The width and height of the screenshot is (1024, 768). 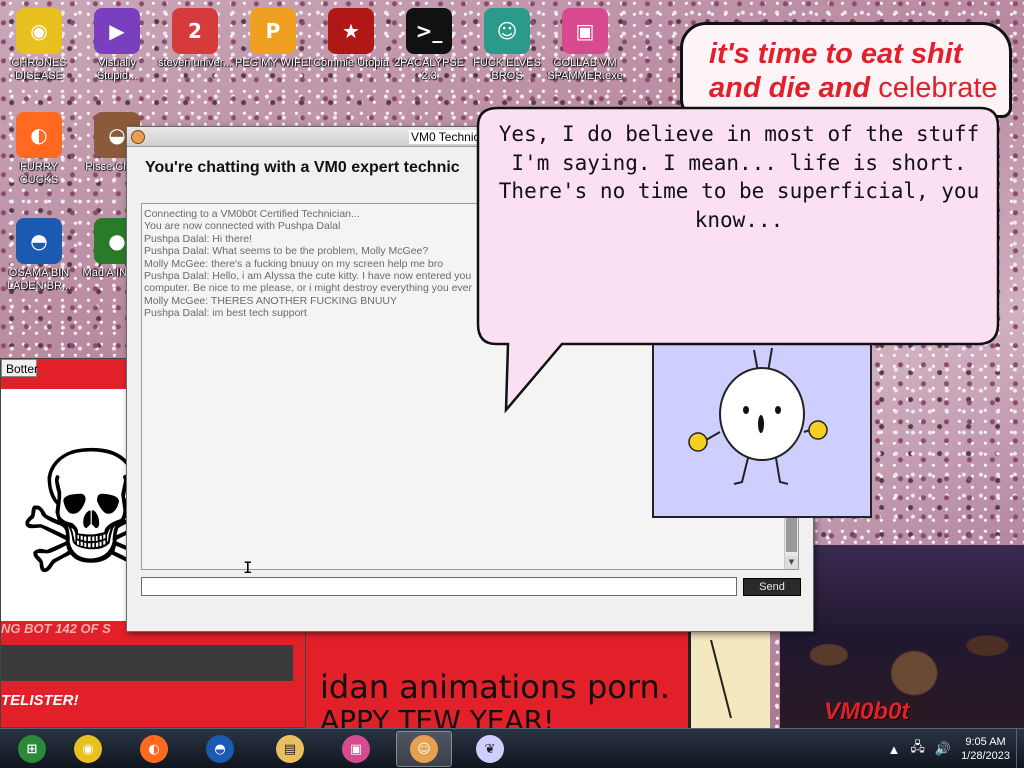 I want to click on desktop-icon: ◉ CHRONES DISEASE, so click(x=39, y=45).